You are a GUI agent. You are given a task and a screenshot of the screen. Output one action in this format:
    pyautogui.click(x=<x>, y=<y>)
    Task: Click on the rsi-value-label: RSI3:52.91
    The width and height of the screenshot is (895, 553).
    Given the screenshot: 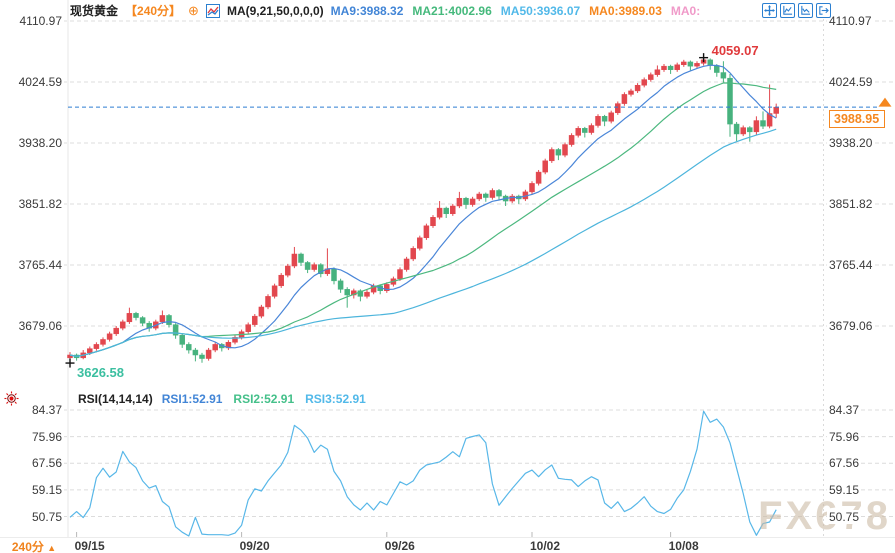 What is the action you would take?
    pyautogui.click(x=335, y=398)
    